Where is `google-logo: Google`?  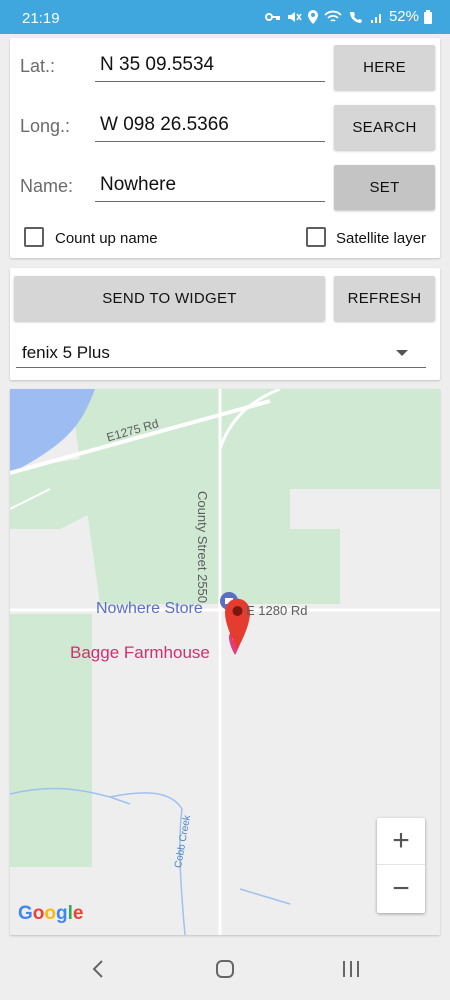
google-logo: Google is located at coordinates (51, 913).